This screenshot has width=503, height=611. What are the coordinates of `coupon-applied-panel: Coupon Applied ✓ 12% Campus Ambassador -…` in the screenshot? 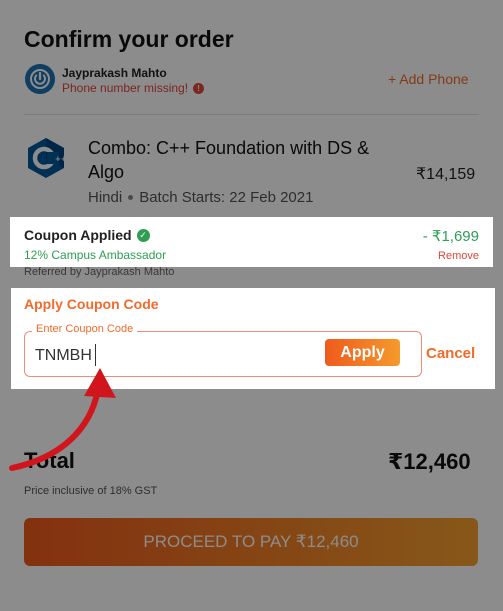 It's located at (251, 242).